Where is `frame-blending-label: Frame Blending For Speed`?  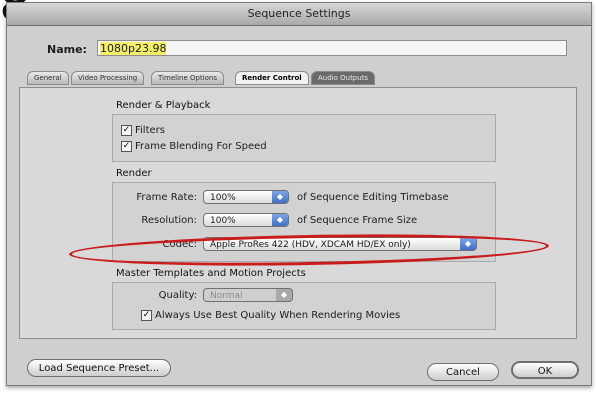
frame-blending-label: Frame Blending For Speed is located at coordinates (201, 146).